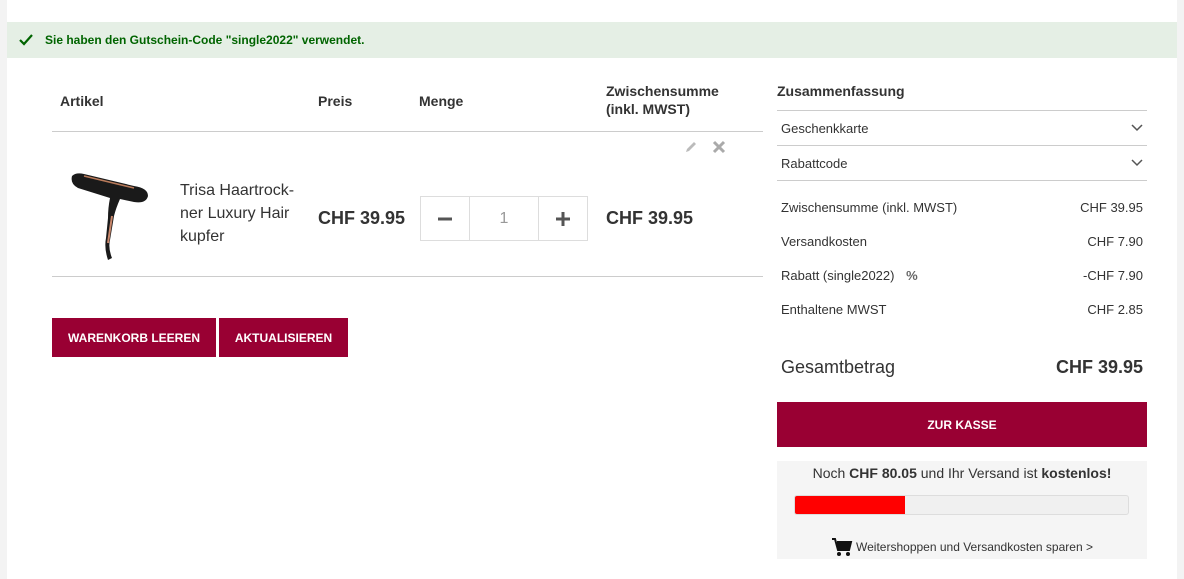  Describe the element at coordinates (1113, 275) in the screenshot. I see `discount-value: -CHF 7.90` at that location.